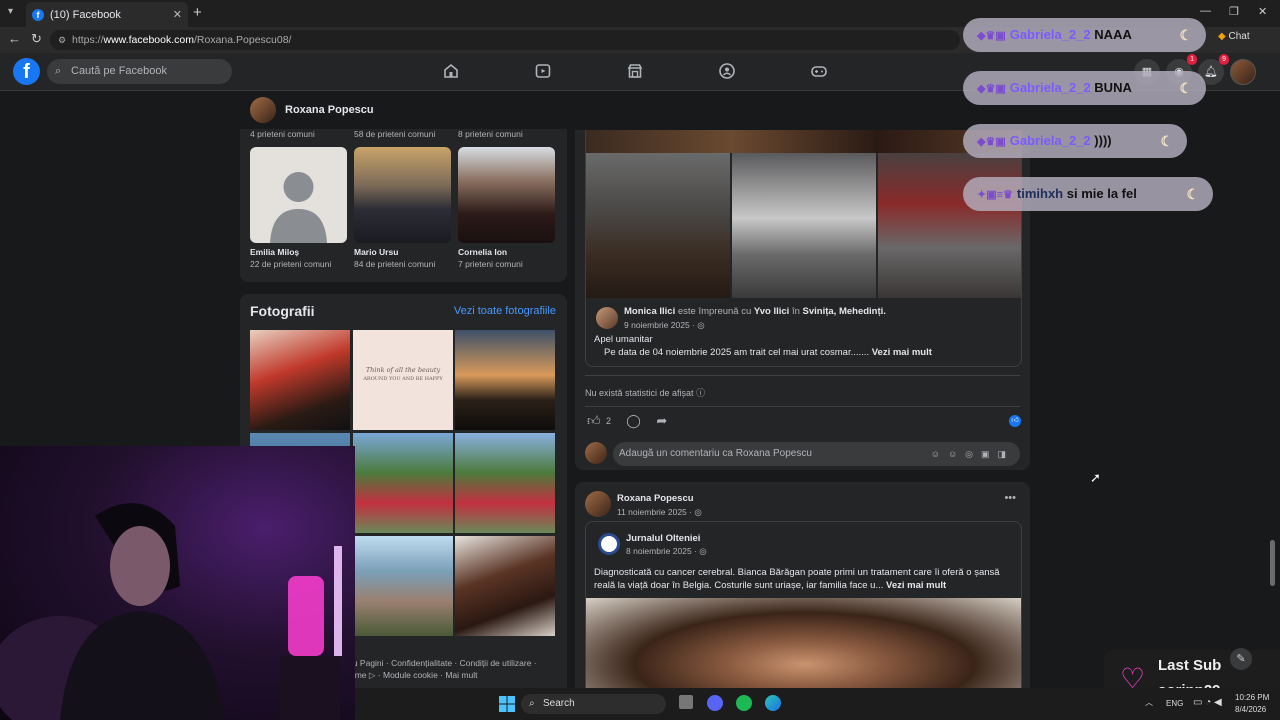 The width and height of the screenshot is (1280, 720). What do you see at coordinates (177, 14) in the screenshot?
I see `tab-close-icon: ✕` at bounding box center [177, 14].